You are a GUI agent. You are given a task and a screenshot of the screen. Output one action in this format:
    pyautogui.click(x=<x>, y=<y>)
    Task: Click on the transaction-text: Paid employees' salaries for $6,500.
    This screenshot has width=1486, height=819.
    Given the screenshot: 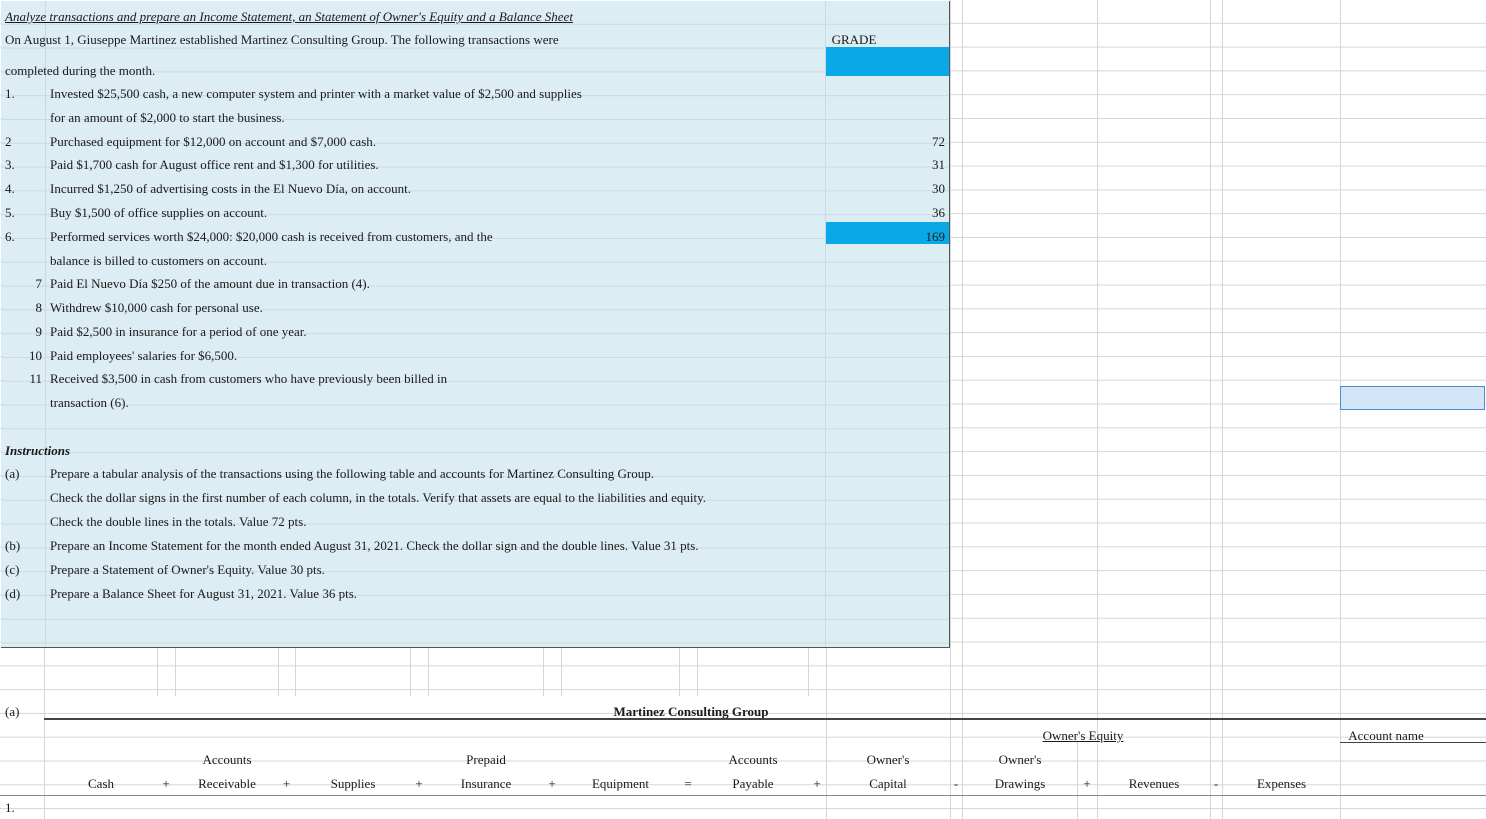 What is the action you would take?
    pyautogui.click(x=144, y=355)
    